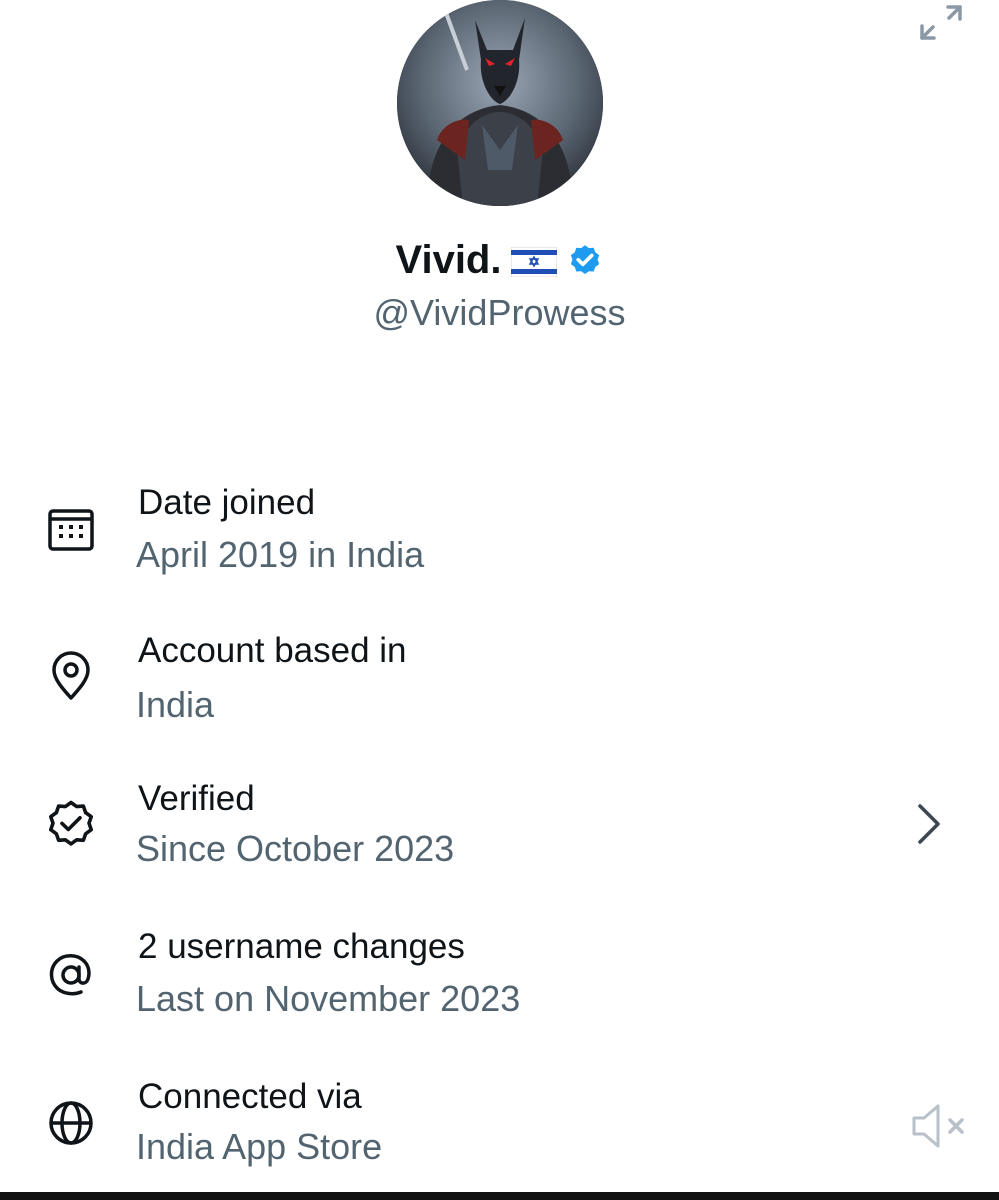  What do you see at coordinates (71, 825) in the screenshot?
I see `verified-badge-outline-icon` at bounding box center [71, 825].